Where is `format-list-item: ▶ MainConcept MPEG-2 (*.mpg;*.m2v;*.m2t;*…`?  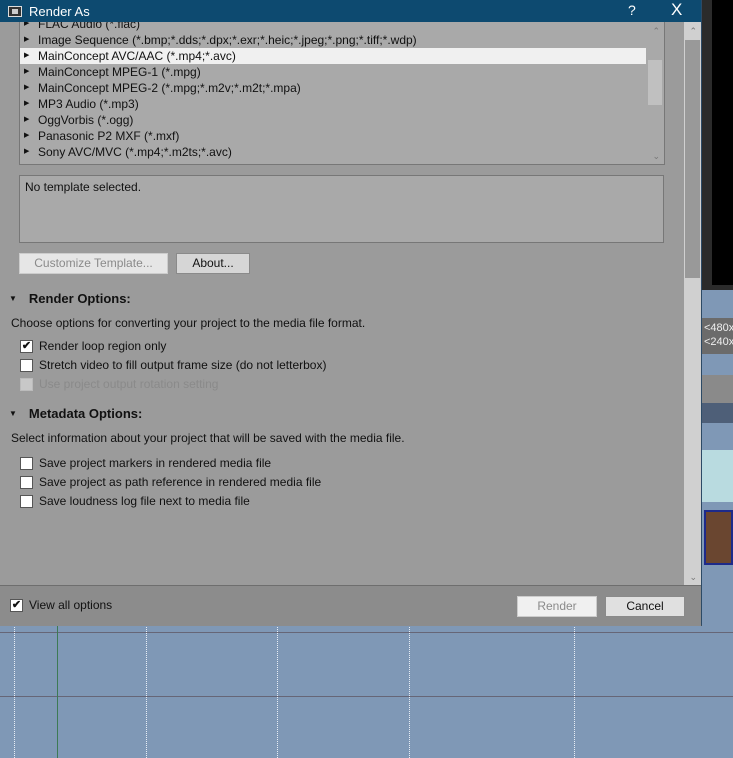 format-list-item: ▶ MainConcept MPEG-2 (*.mpg;*.m2v;*.m2t;*… is located at coordinates (342, 88).